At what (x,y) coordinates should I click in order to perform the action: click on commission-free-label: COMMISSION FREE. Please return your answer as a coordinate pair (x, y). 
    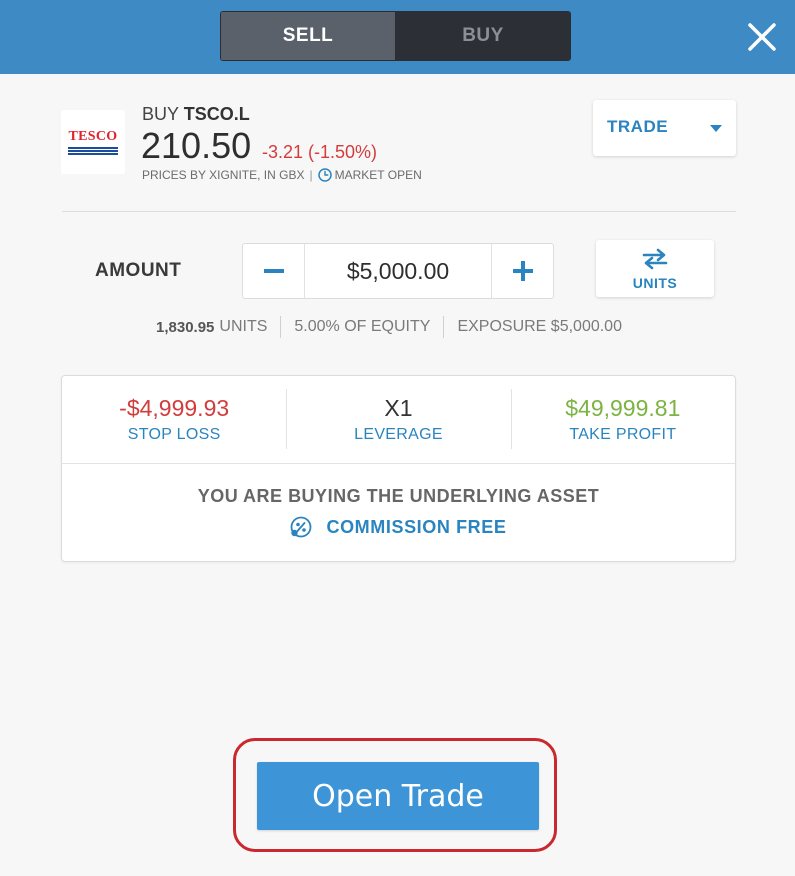
    Looking at the image, I should click on (416, 526).